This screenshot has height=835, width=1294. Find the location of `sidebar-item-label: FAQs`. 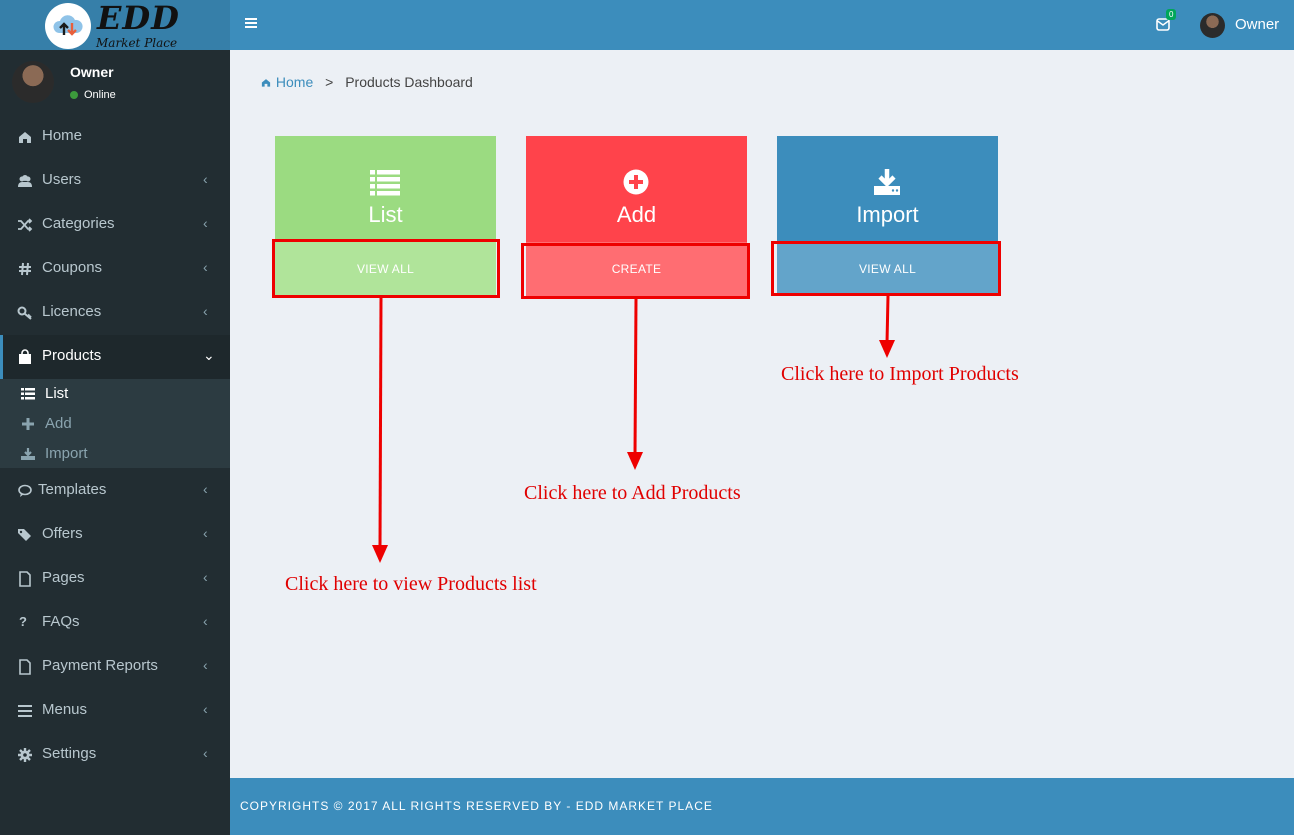

sidebar-item-label: FAQs is located at coordinates (61, 621).